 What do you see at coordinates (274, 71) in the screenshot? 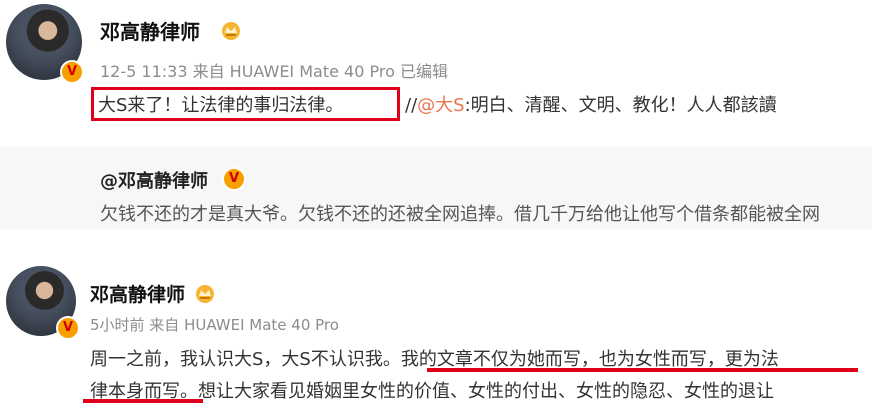
I see `post-meta: 12-5 11:33 来自 HUAWEI Mate 40 Pro 已编辑` at bounding box center [274, 71].